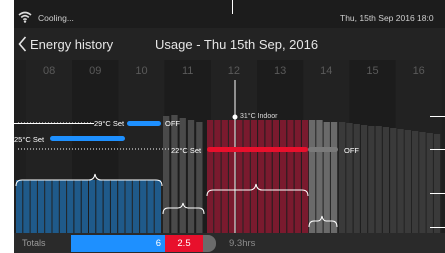 Image resolution: width=445 pixels, height=253 pixels. I want to click on callout-top, so click(232, 7).